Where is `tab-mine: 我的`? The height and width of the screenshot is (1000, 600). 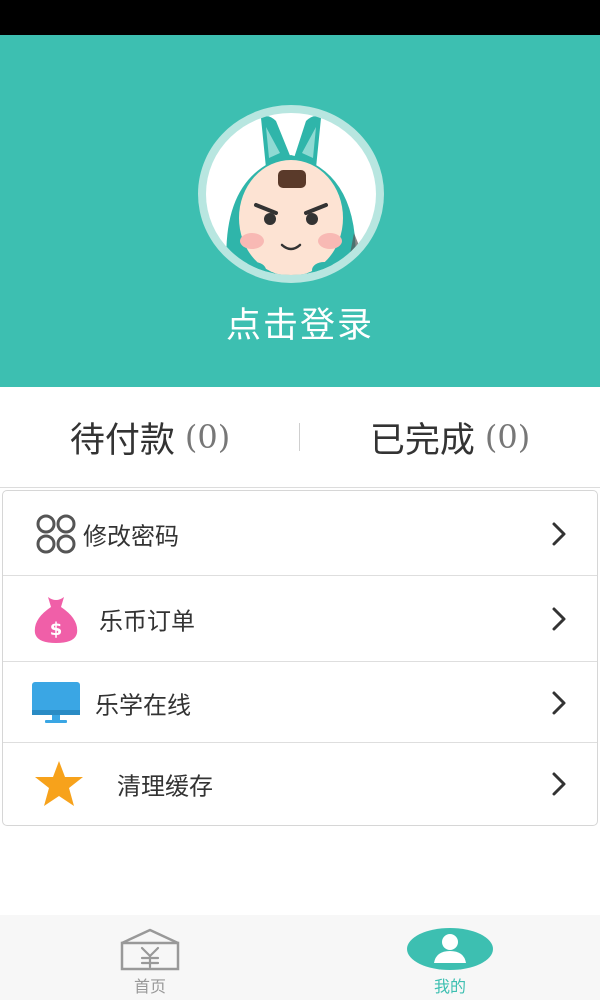 tab-mine: 我的 is located at coordinates (450, 957).